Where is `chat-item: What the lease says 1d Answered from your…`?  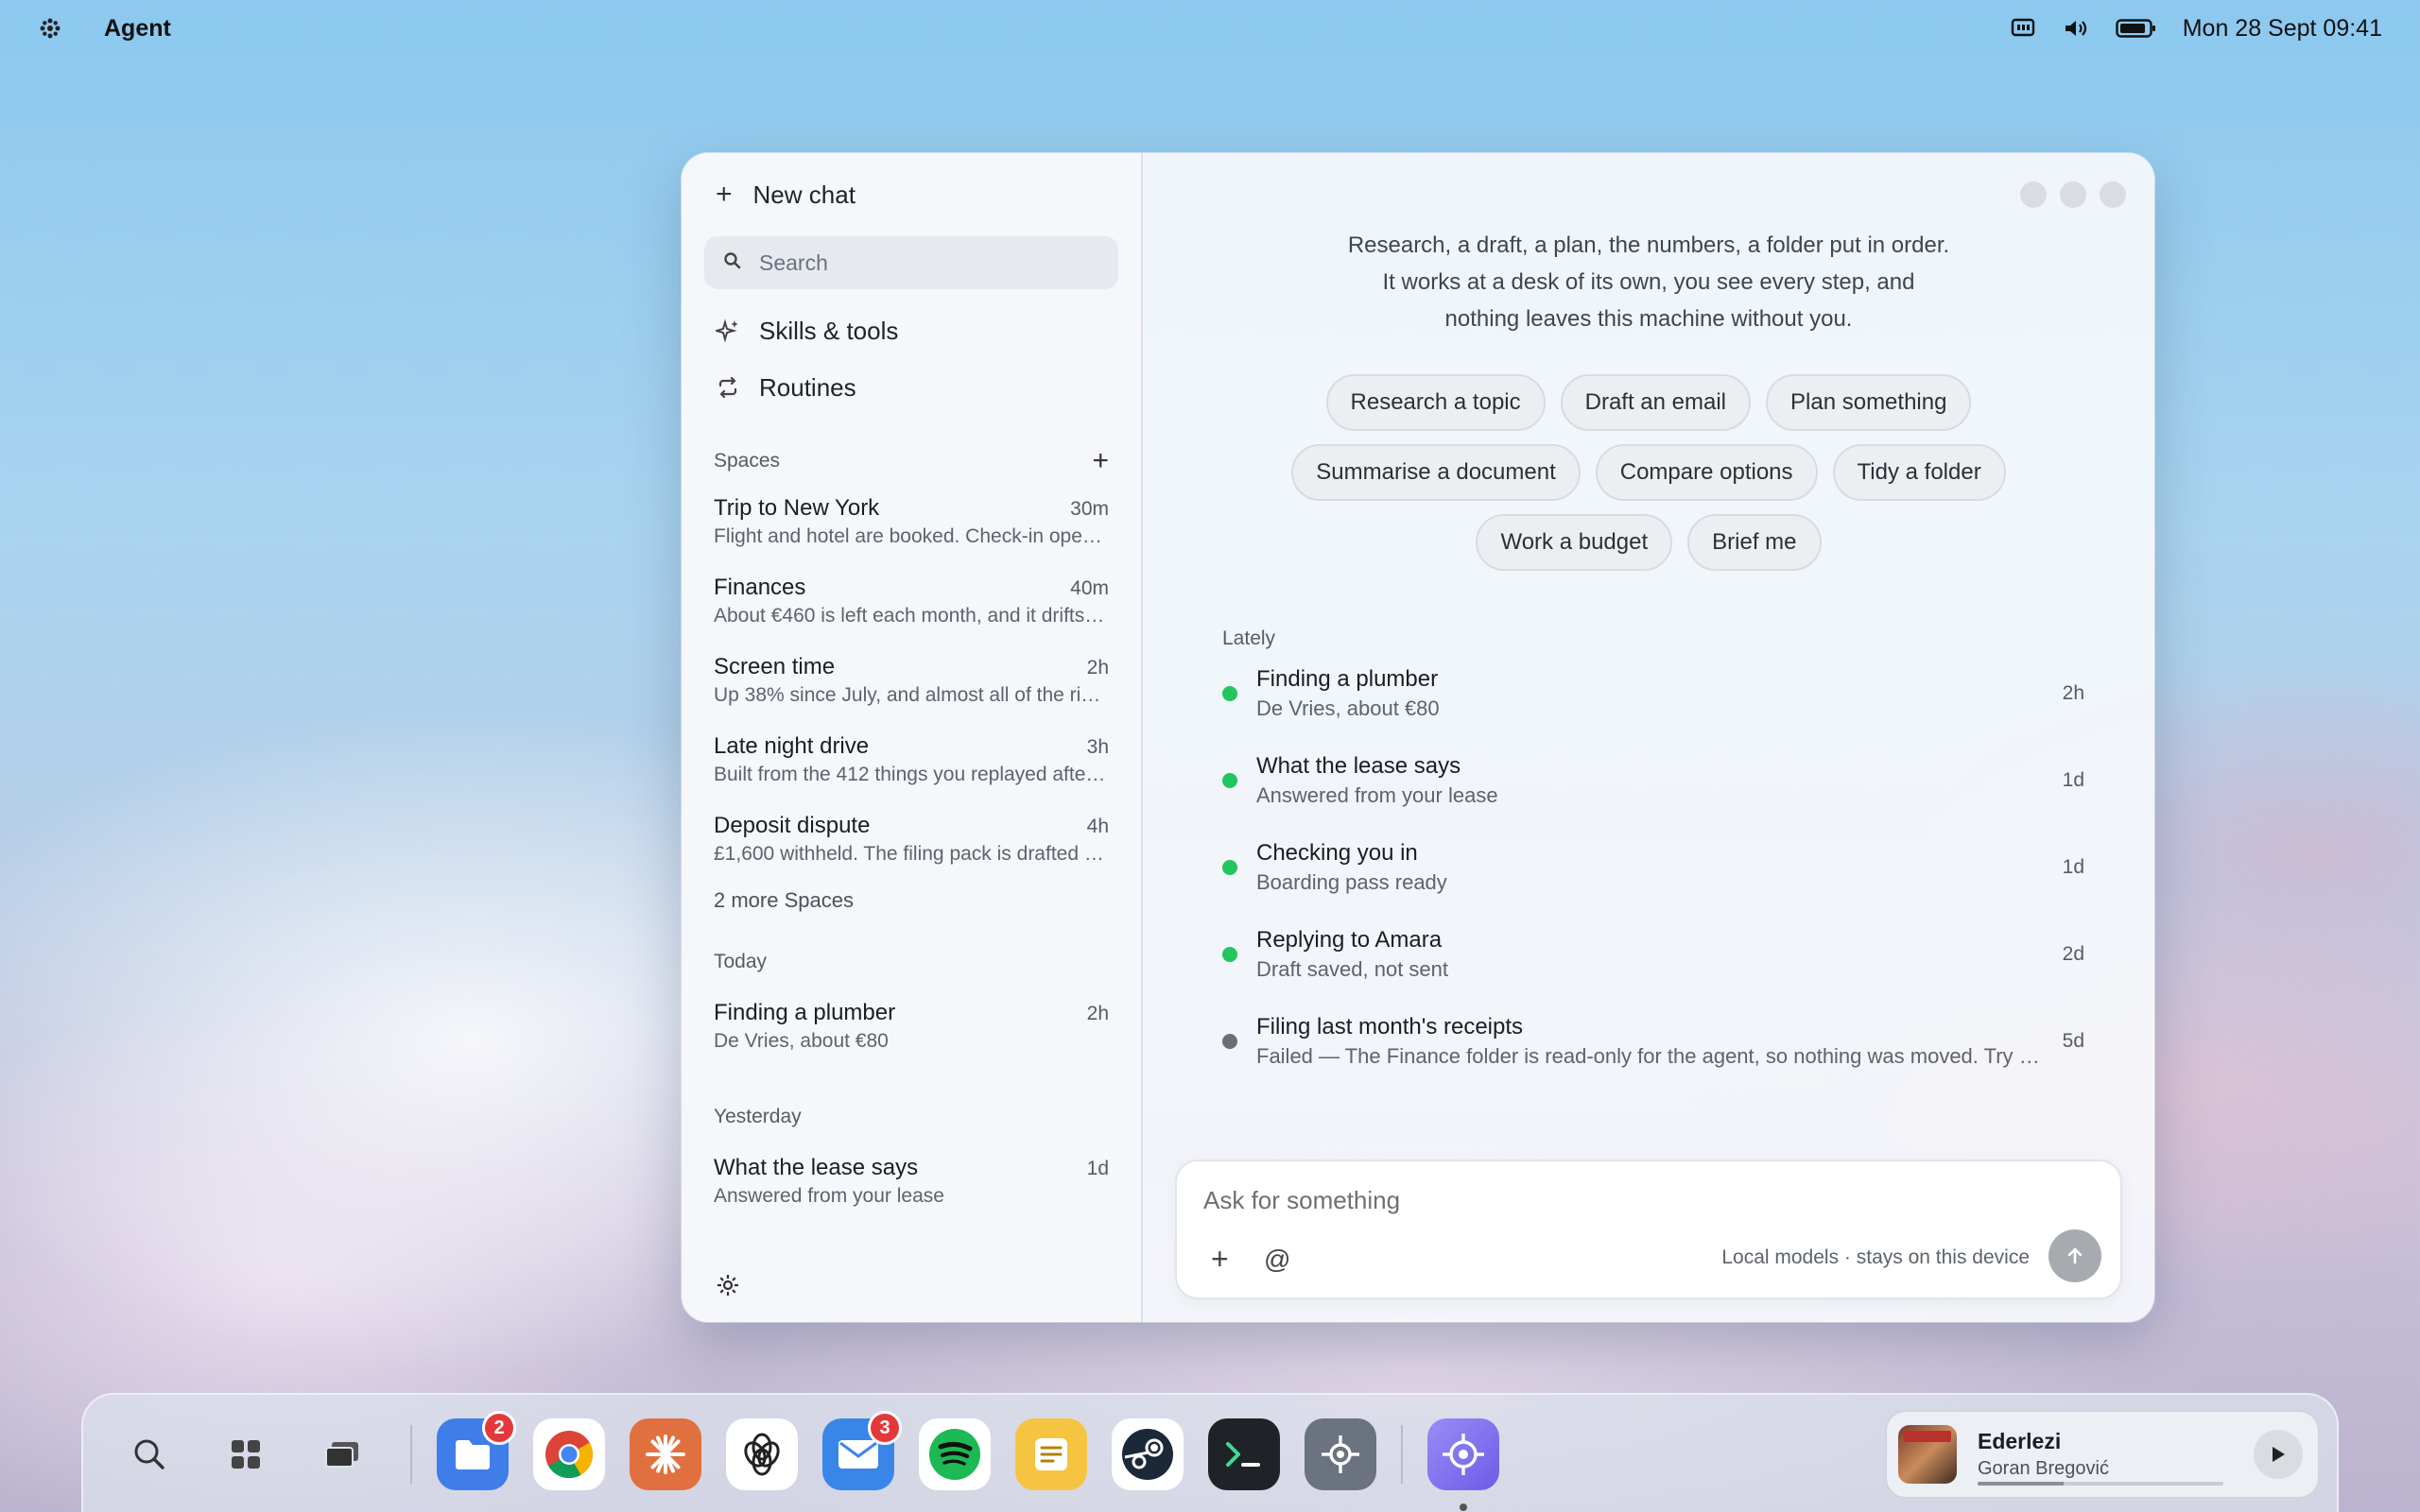
chat-item: What the lease says 1d Answered from your… is located at coordinates (911, 1181).